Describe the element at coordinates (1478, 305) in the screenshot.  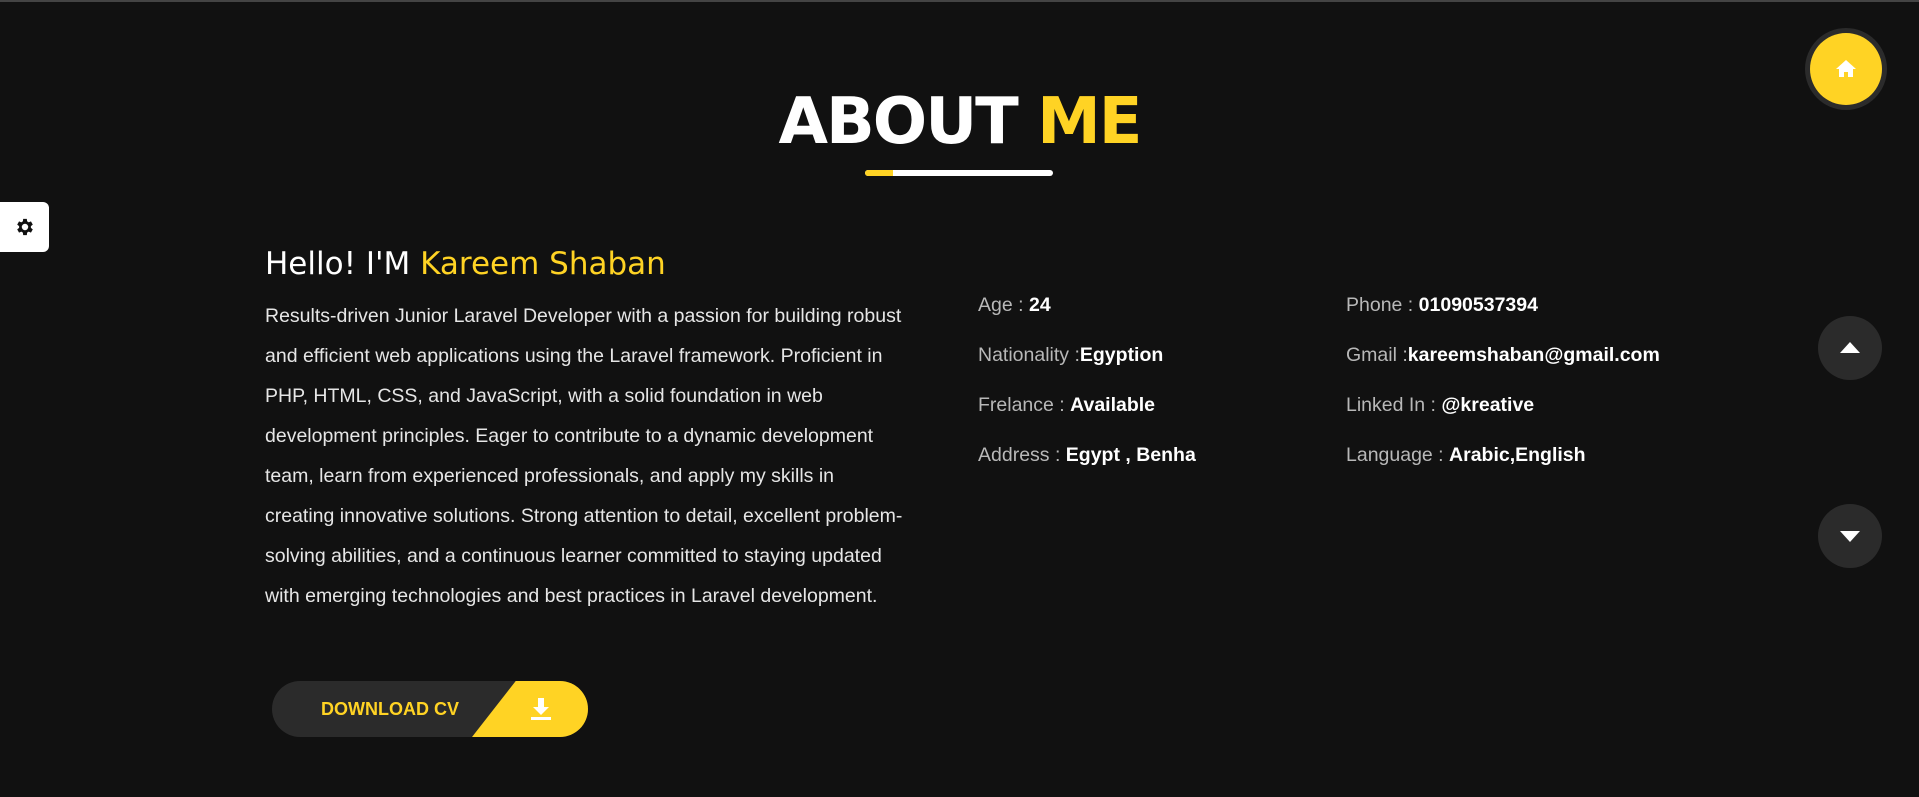
I see `info-phone-value: 01090537394` at that location.